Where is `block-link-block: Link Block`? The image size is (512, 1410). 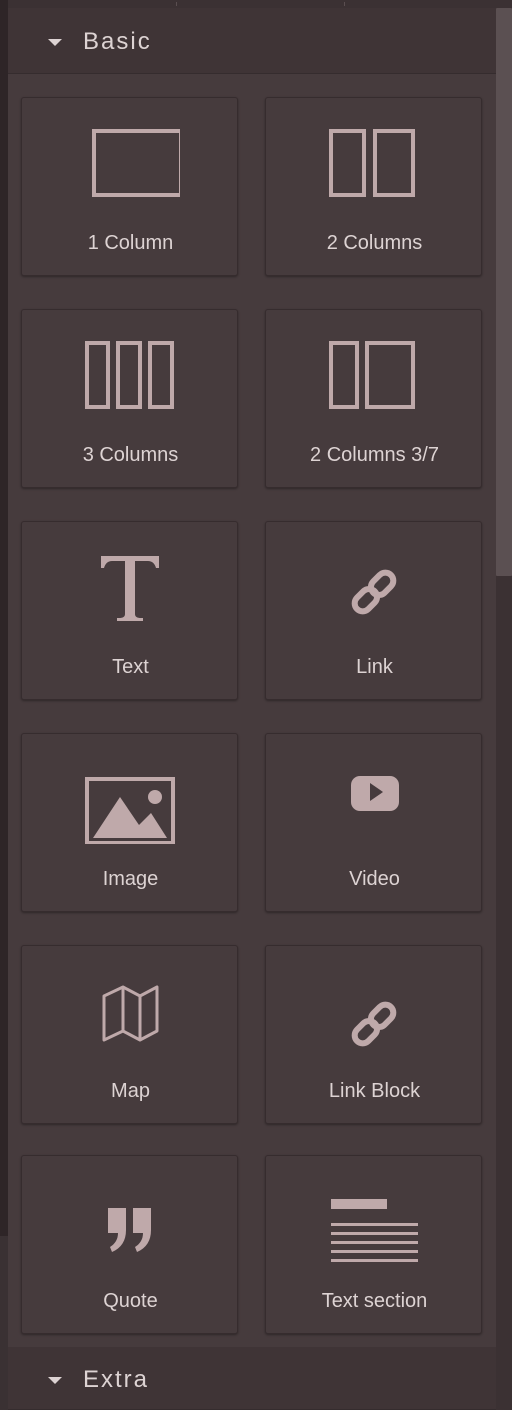 block-link-block: Link Block is located at coordinates (373, 1034).